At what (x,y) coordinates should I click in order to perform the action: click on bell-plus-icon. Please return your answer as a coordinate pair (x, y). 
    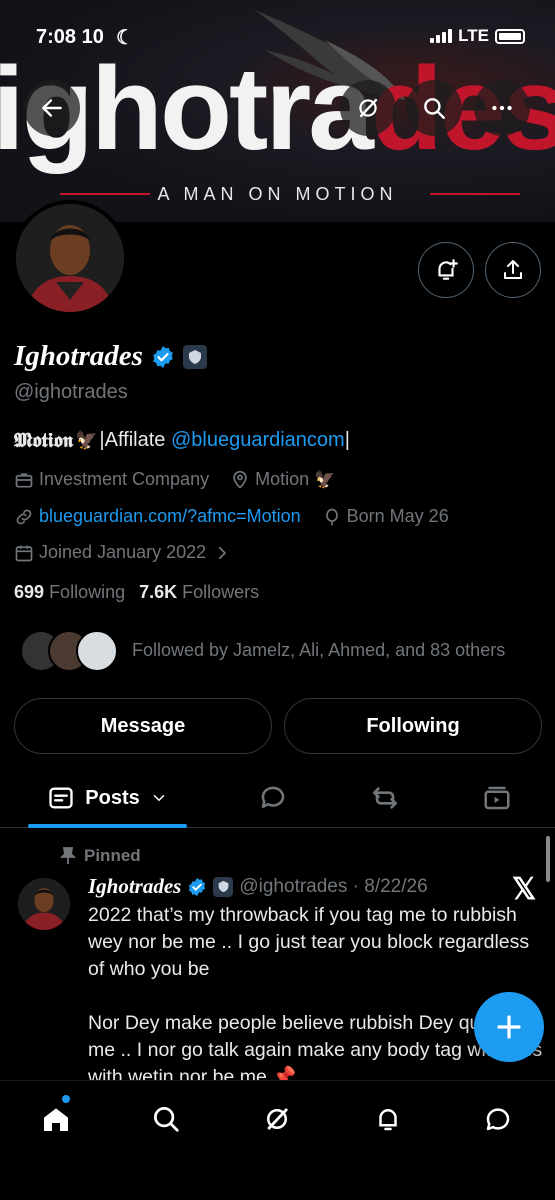
    Looking at the image, I should click on (448, 269).